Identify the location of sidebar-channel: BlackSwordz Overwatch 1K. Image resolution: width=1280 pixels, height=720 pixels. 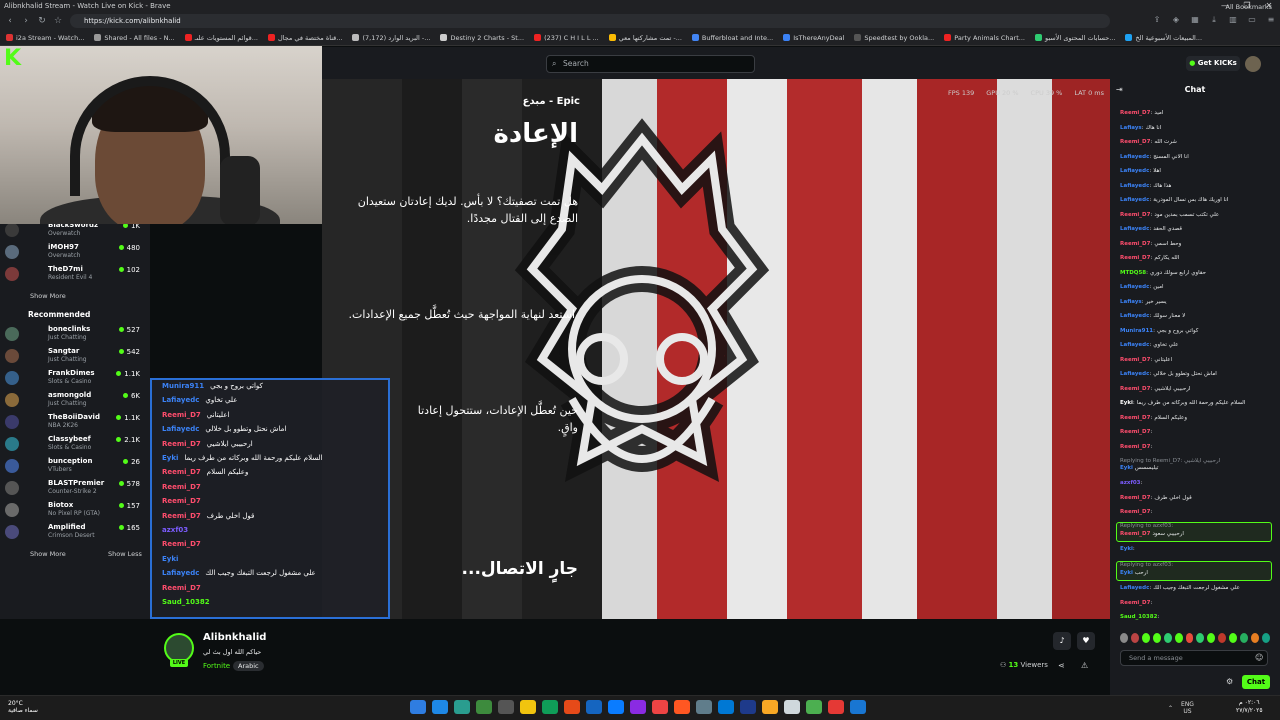
(76, 232).